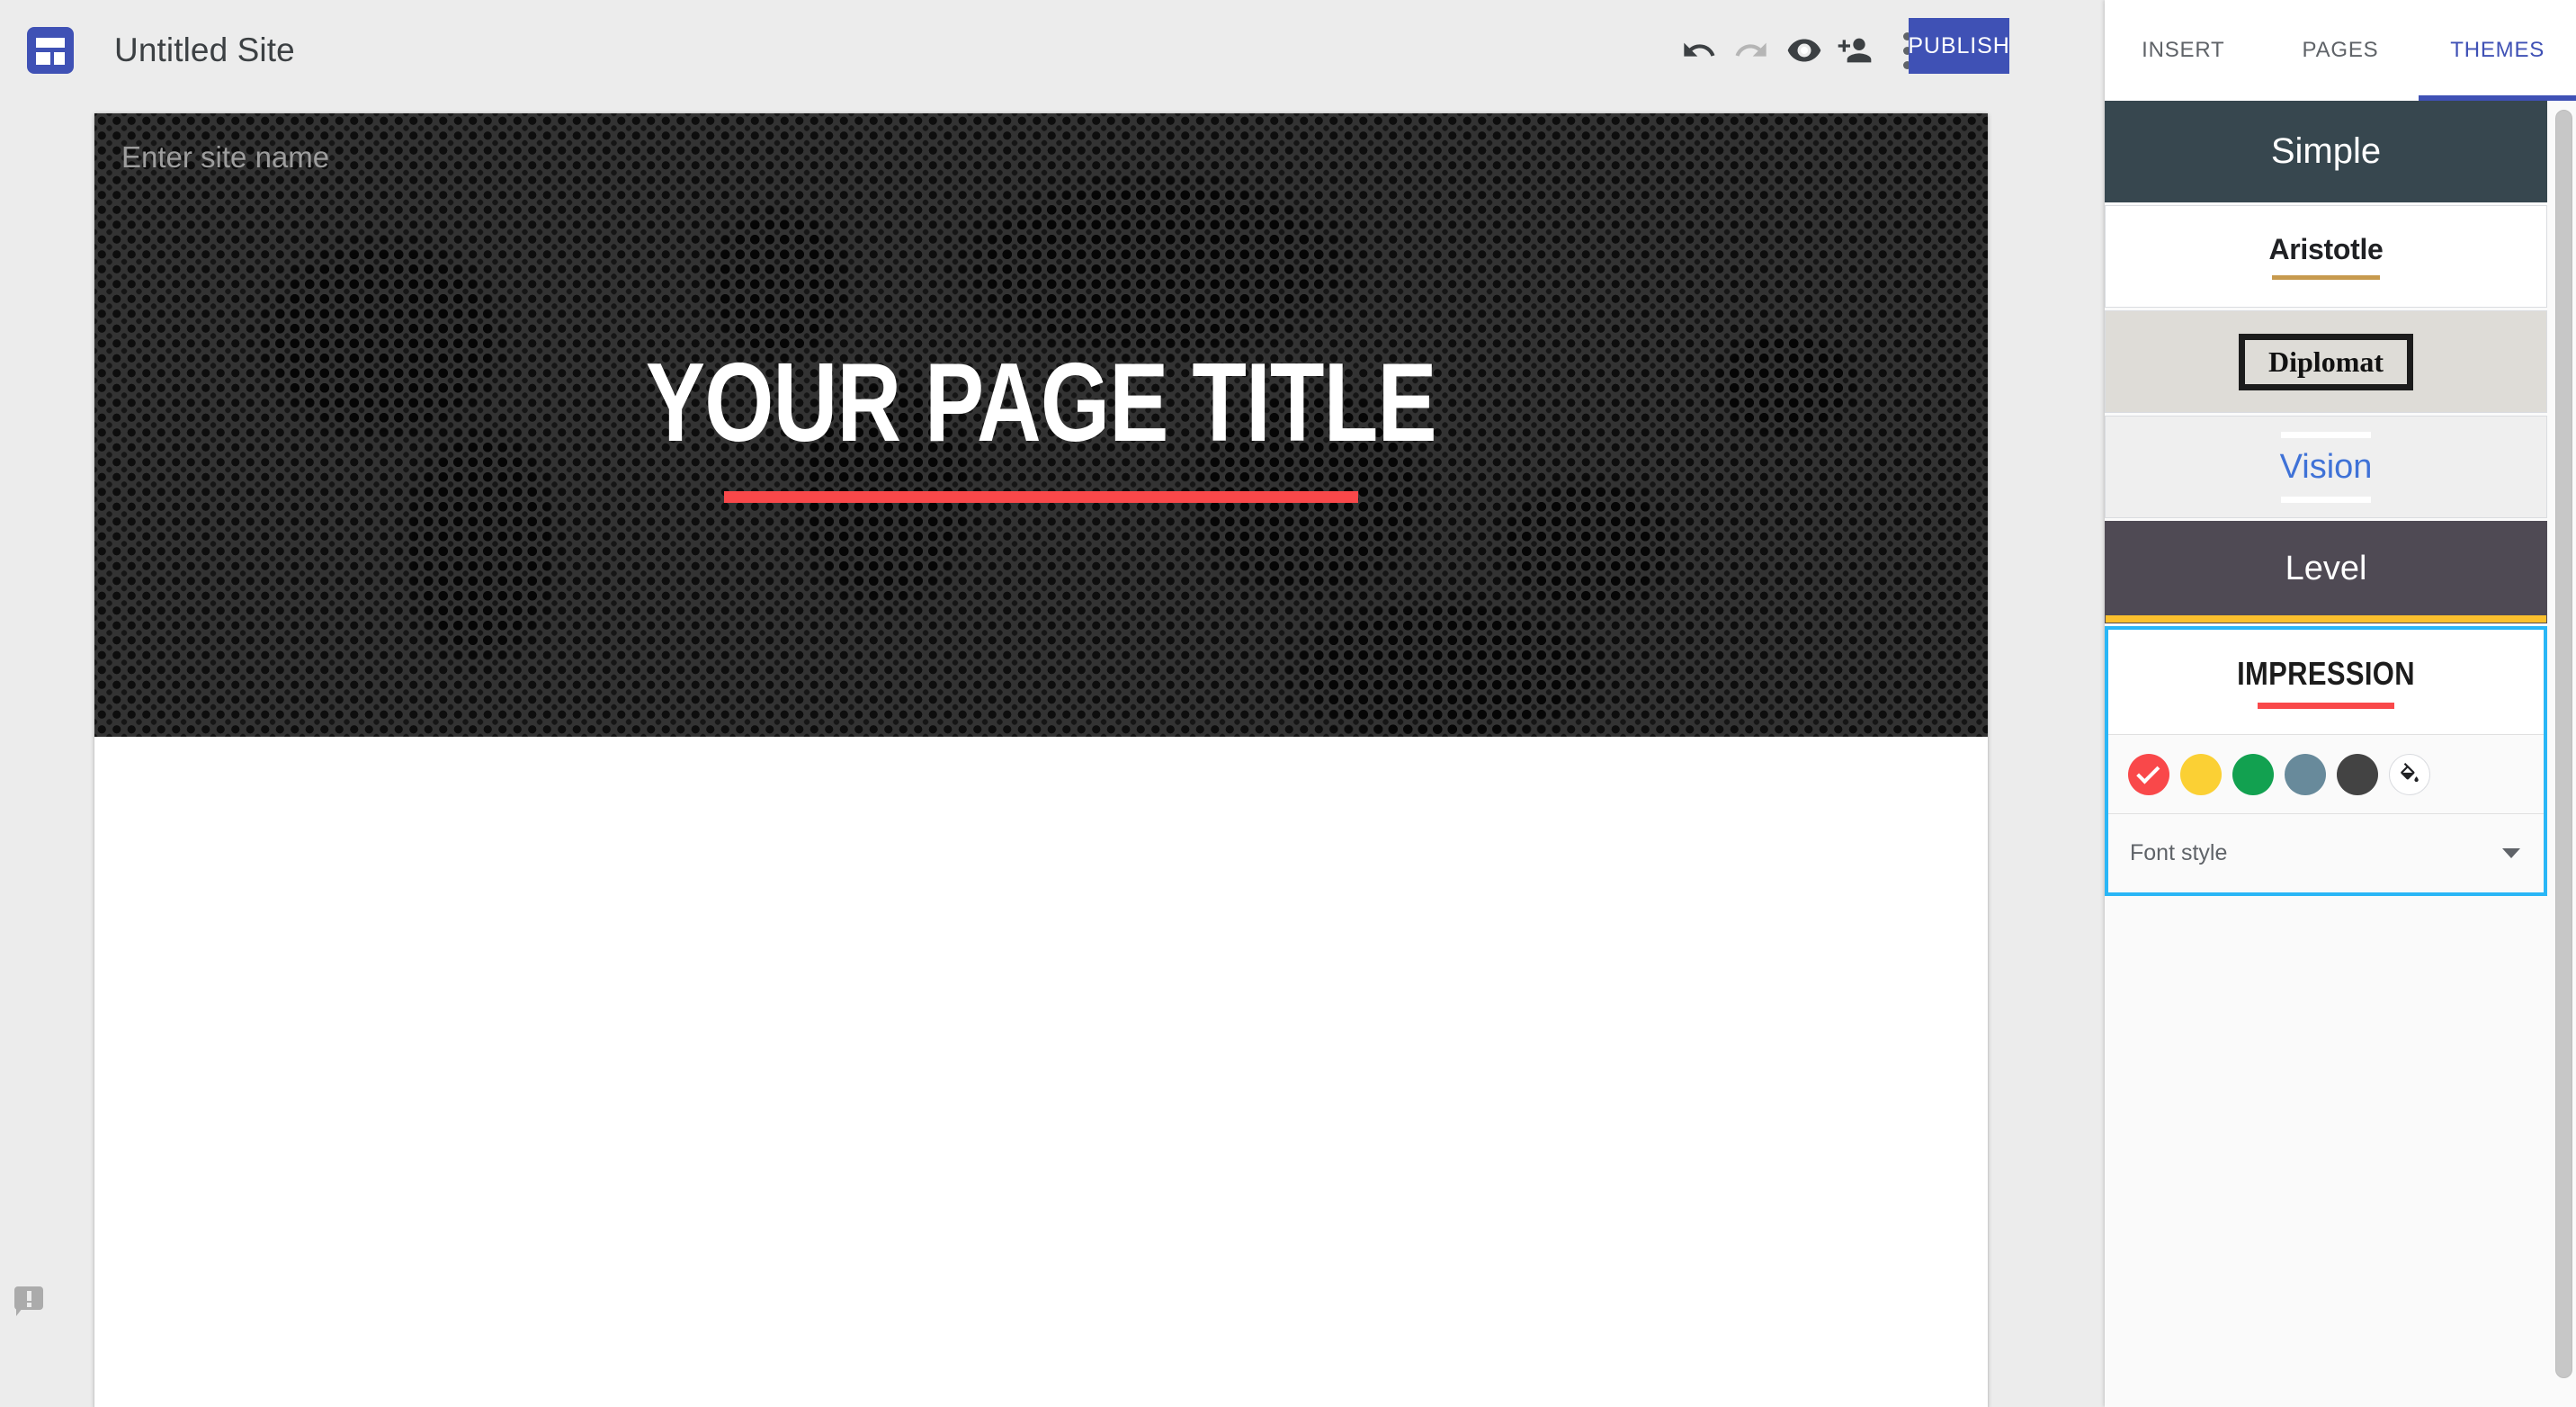 This screenshot has width=2576, height=1407. What do you see at coordinates (2305, 774) in the screenshot?
I see `color-swatch-slate` at bounding box center [2305, 774].